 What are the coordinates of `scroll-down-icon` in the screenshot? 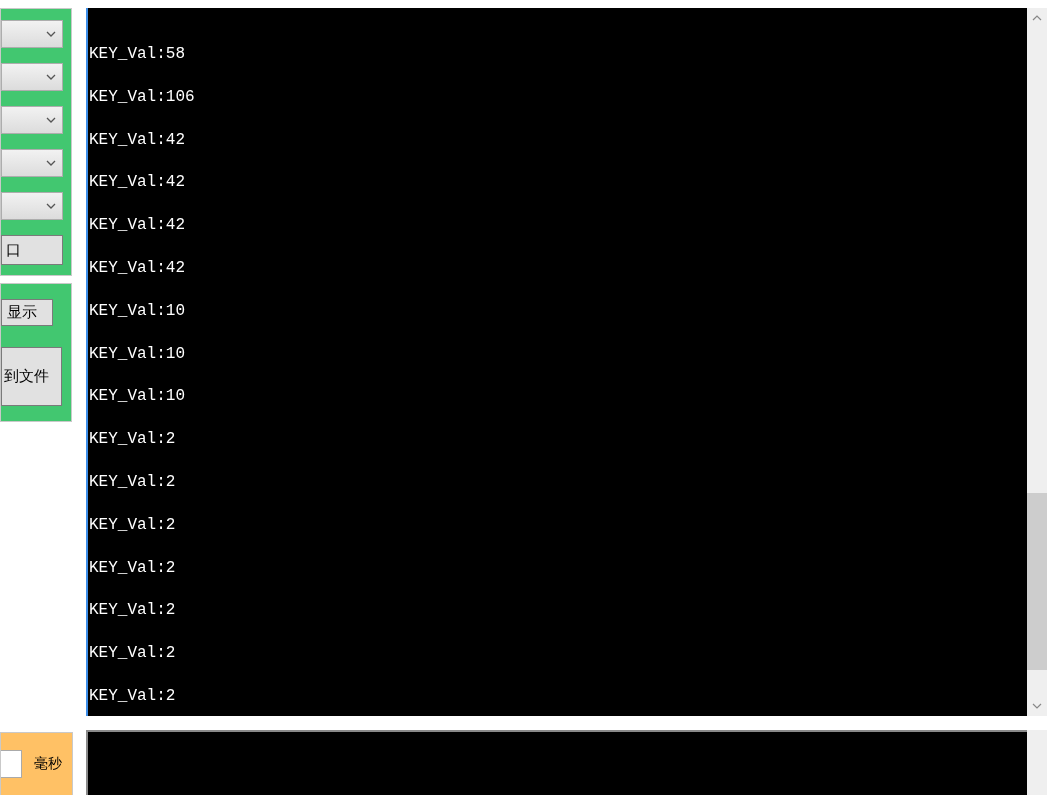 It's located at (1037, 706).